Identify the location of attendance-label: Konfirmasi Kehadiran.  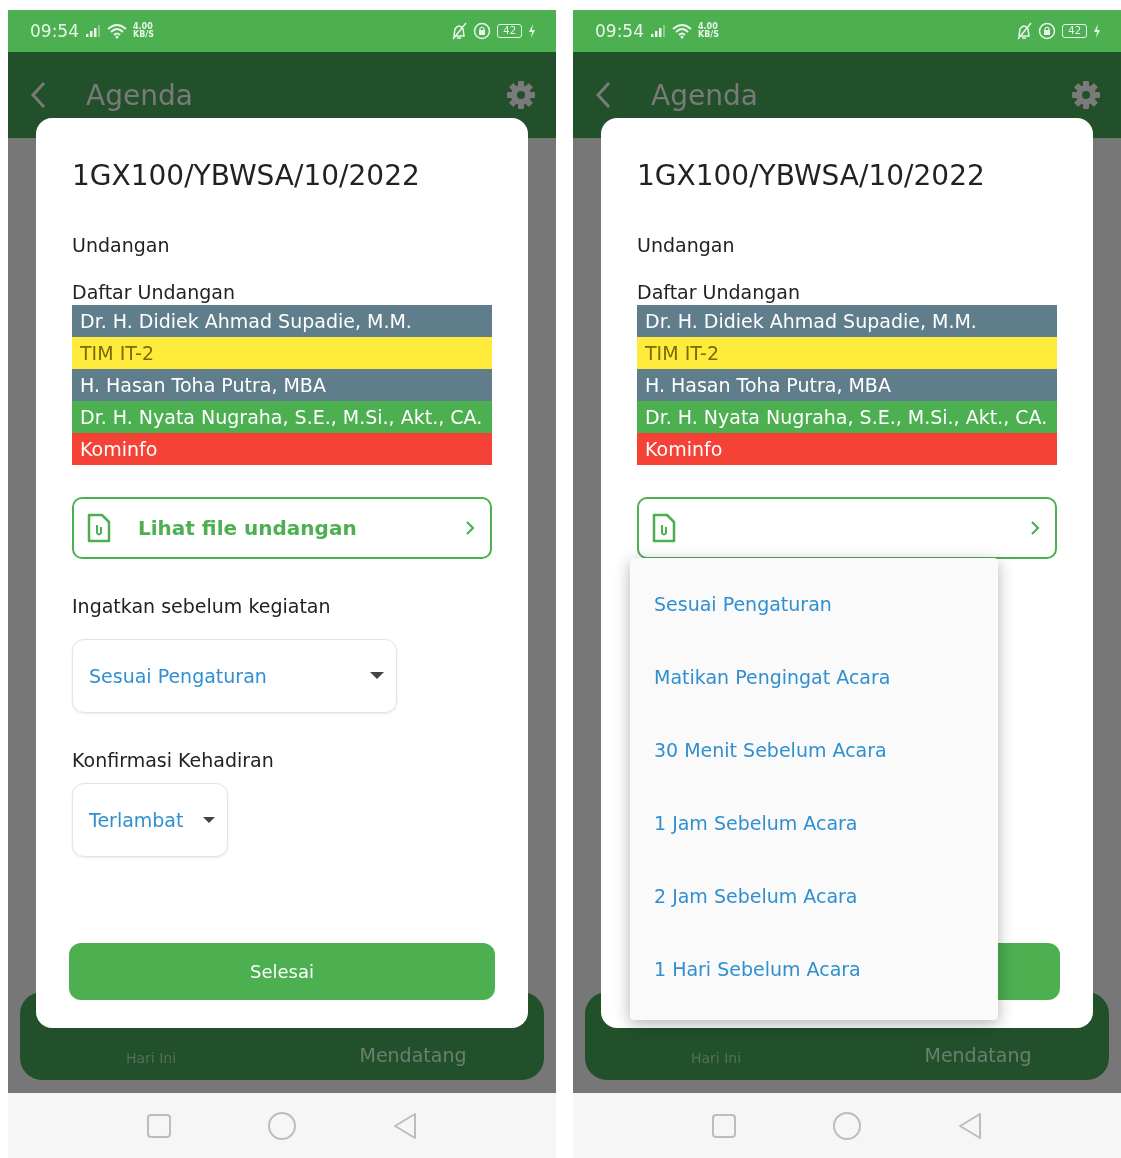
(173, 760).